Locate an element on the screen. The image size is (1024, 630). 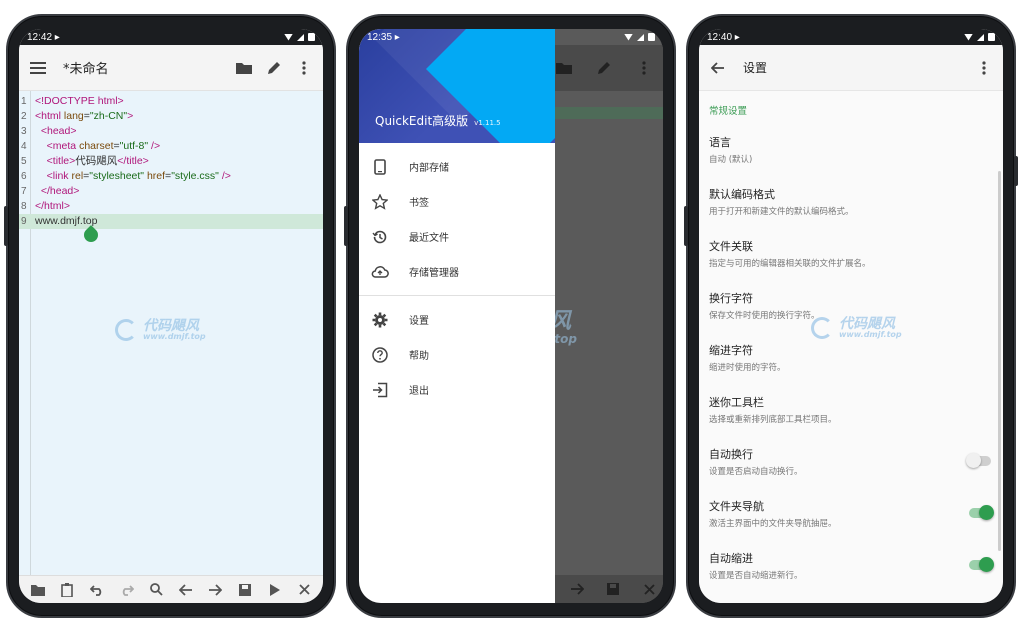
settings-item-title: 语言 is located at coordinates (720, 142).